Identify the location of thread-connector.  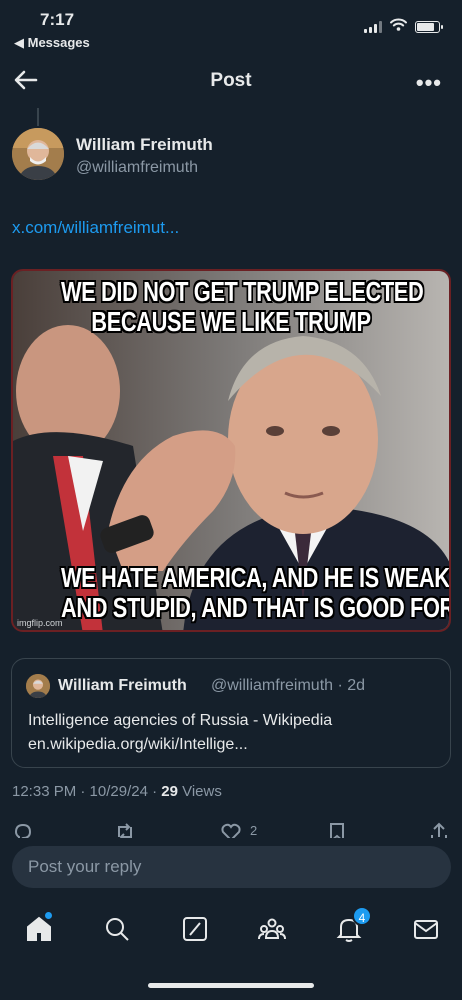
(38, 117).